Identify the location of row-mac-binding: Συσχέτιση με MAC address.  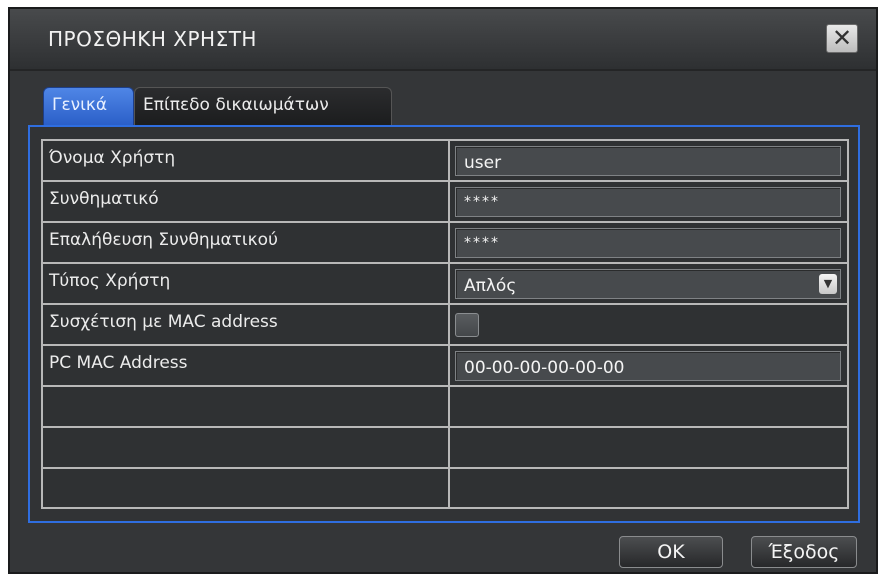
(445, 325).